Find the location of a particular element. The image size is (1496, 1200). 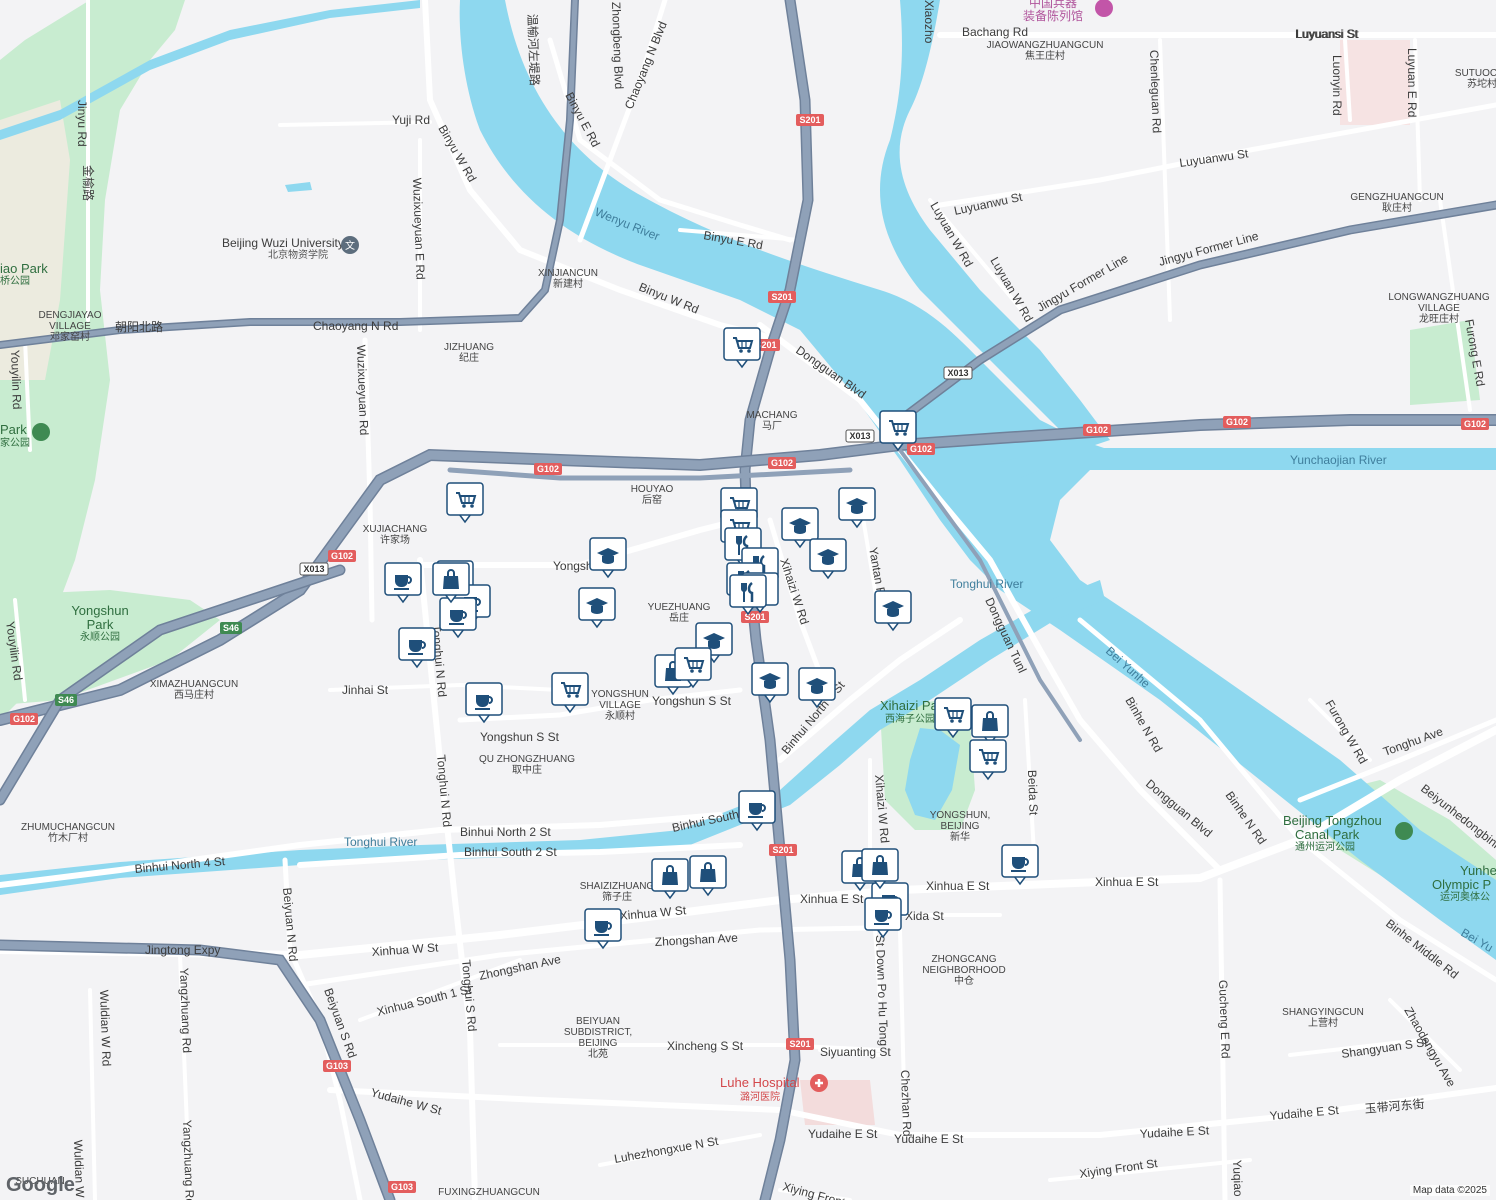

area-label: 纪庄 is located at coordinates (469, 357).